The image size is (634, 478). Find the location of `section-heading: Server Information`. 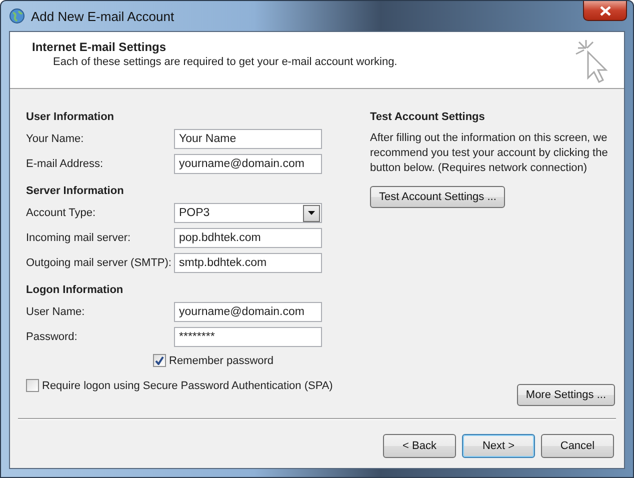

section-heading: Server Information is located at coordinates (75, 191).